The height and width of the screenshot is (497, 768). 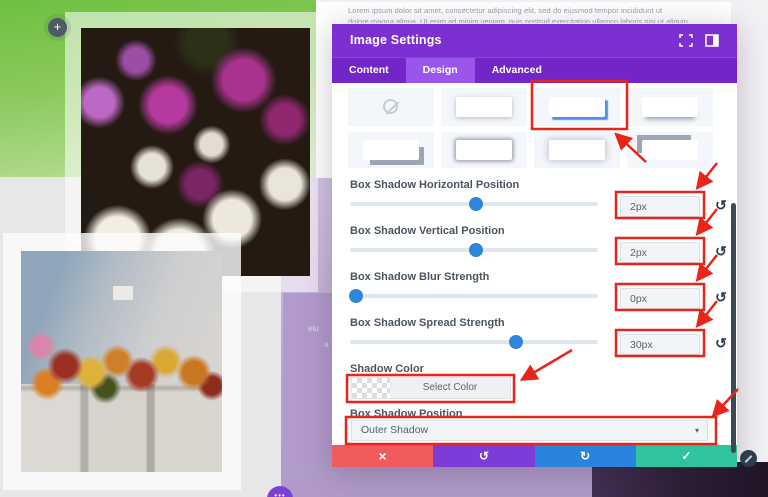 I want to click on clipped-text: eiu, so click(x=313, y=328).